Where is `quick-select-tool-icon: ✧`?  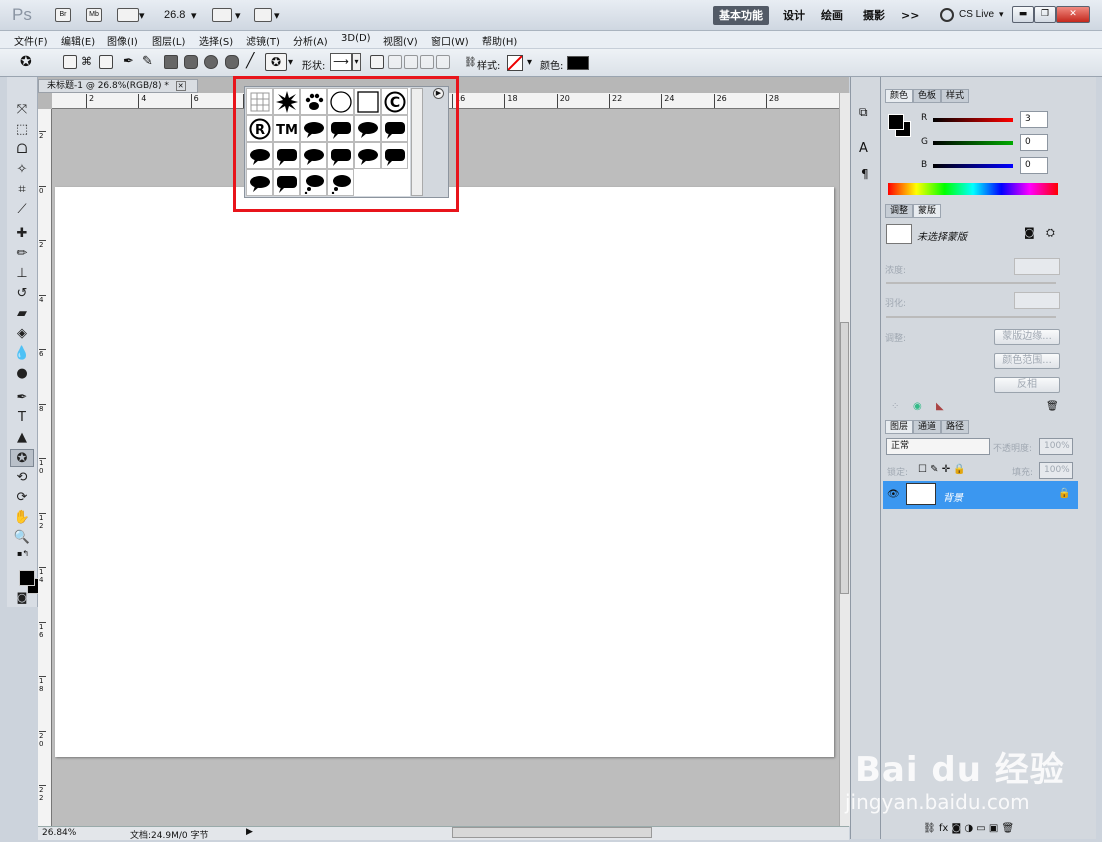
quick-select-tool-icon: ✧ is located at coordinates (22, 170).